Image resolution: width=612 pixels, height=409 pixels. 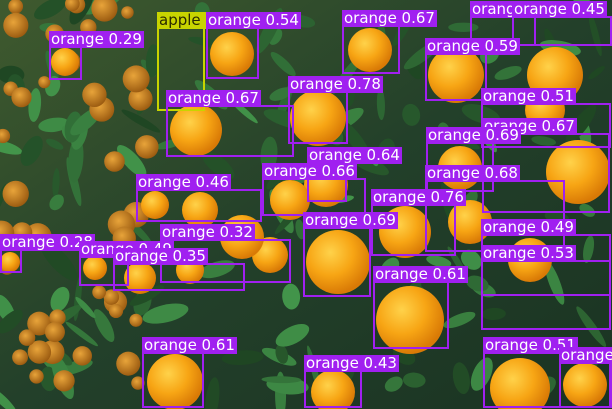 What do you see at coordinates (351, 363) in the screenshot?
I see `detection-label: orange 0.43` at bounding box center [351, 363].